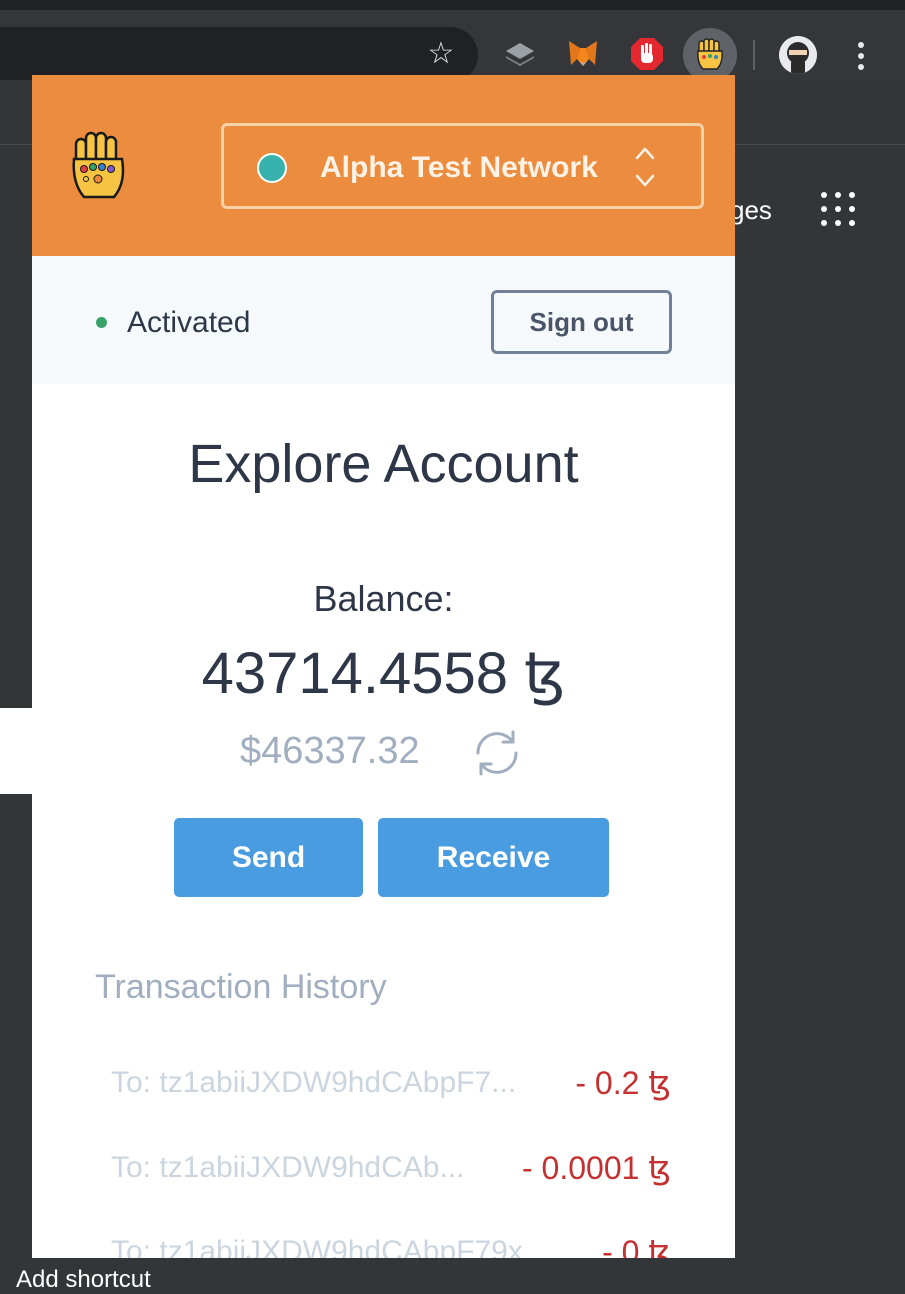 Image resolution: width=905 pixels, height=1294 pixels. I want to click on star-icon: ☆, so click(441, 54).